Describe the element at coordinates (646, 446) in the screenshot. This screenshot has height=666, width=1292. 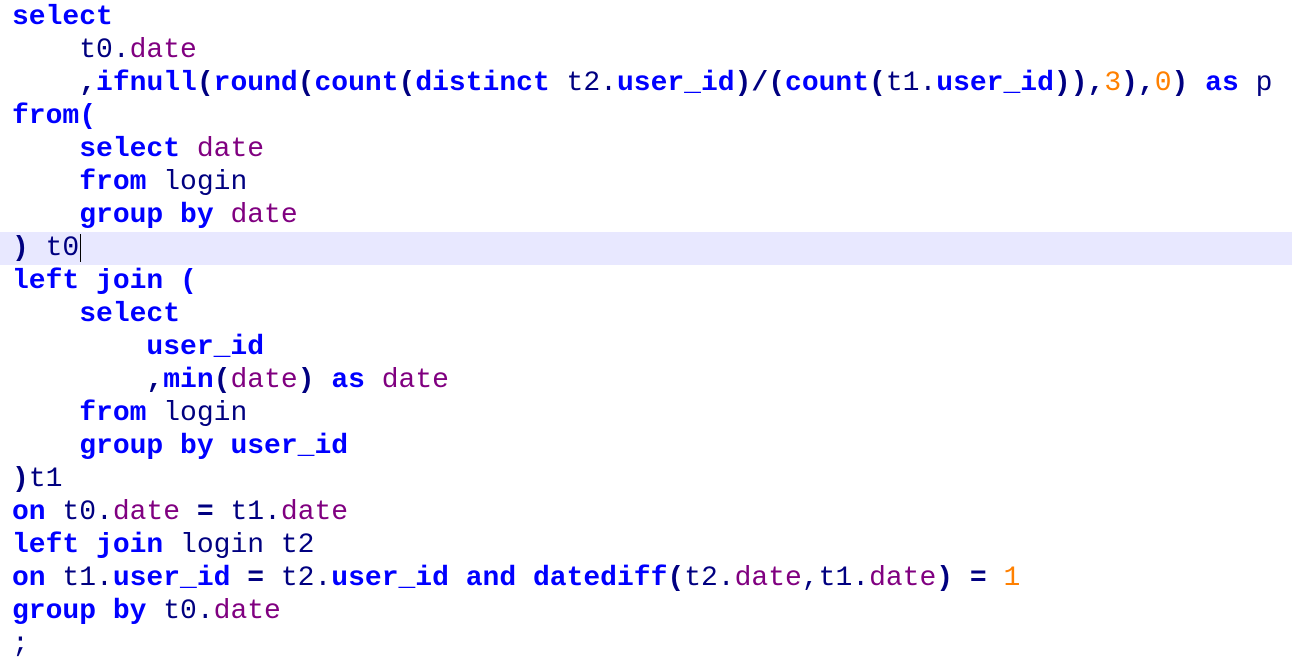
I see `code-line: group by user_id` at that location.